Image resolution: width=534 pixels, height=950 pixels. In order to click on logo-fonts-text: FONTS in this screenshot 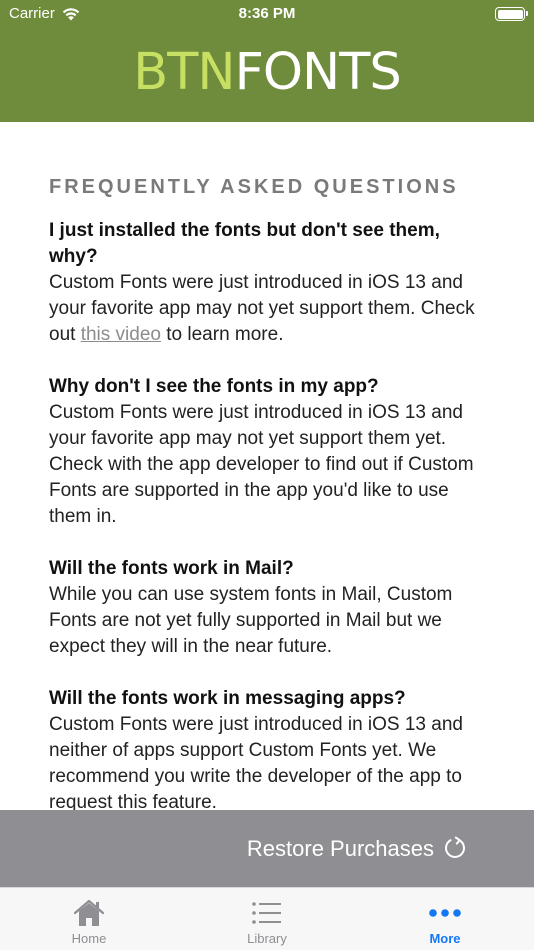, I will do `click(318, 72)`.